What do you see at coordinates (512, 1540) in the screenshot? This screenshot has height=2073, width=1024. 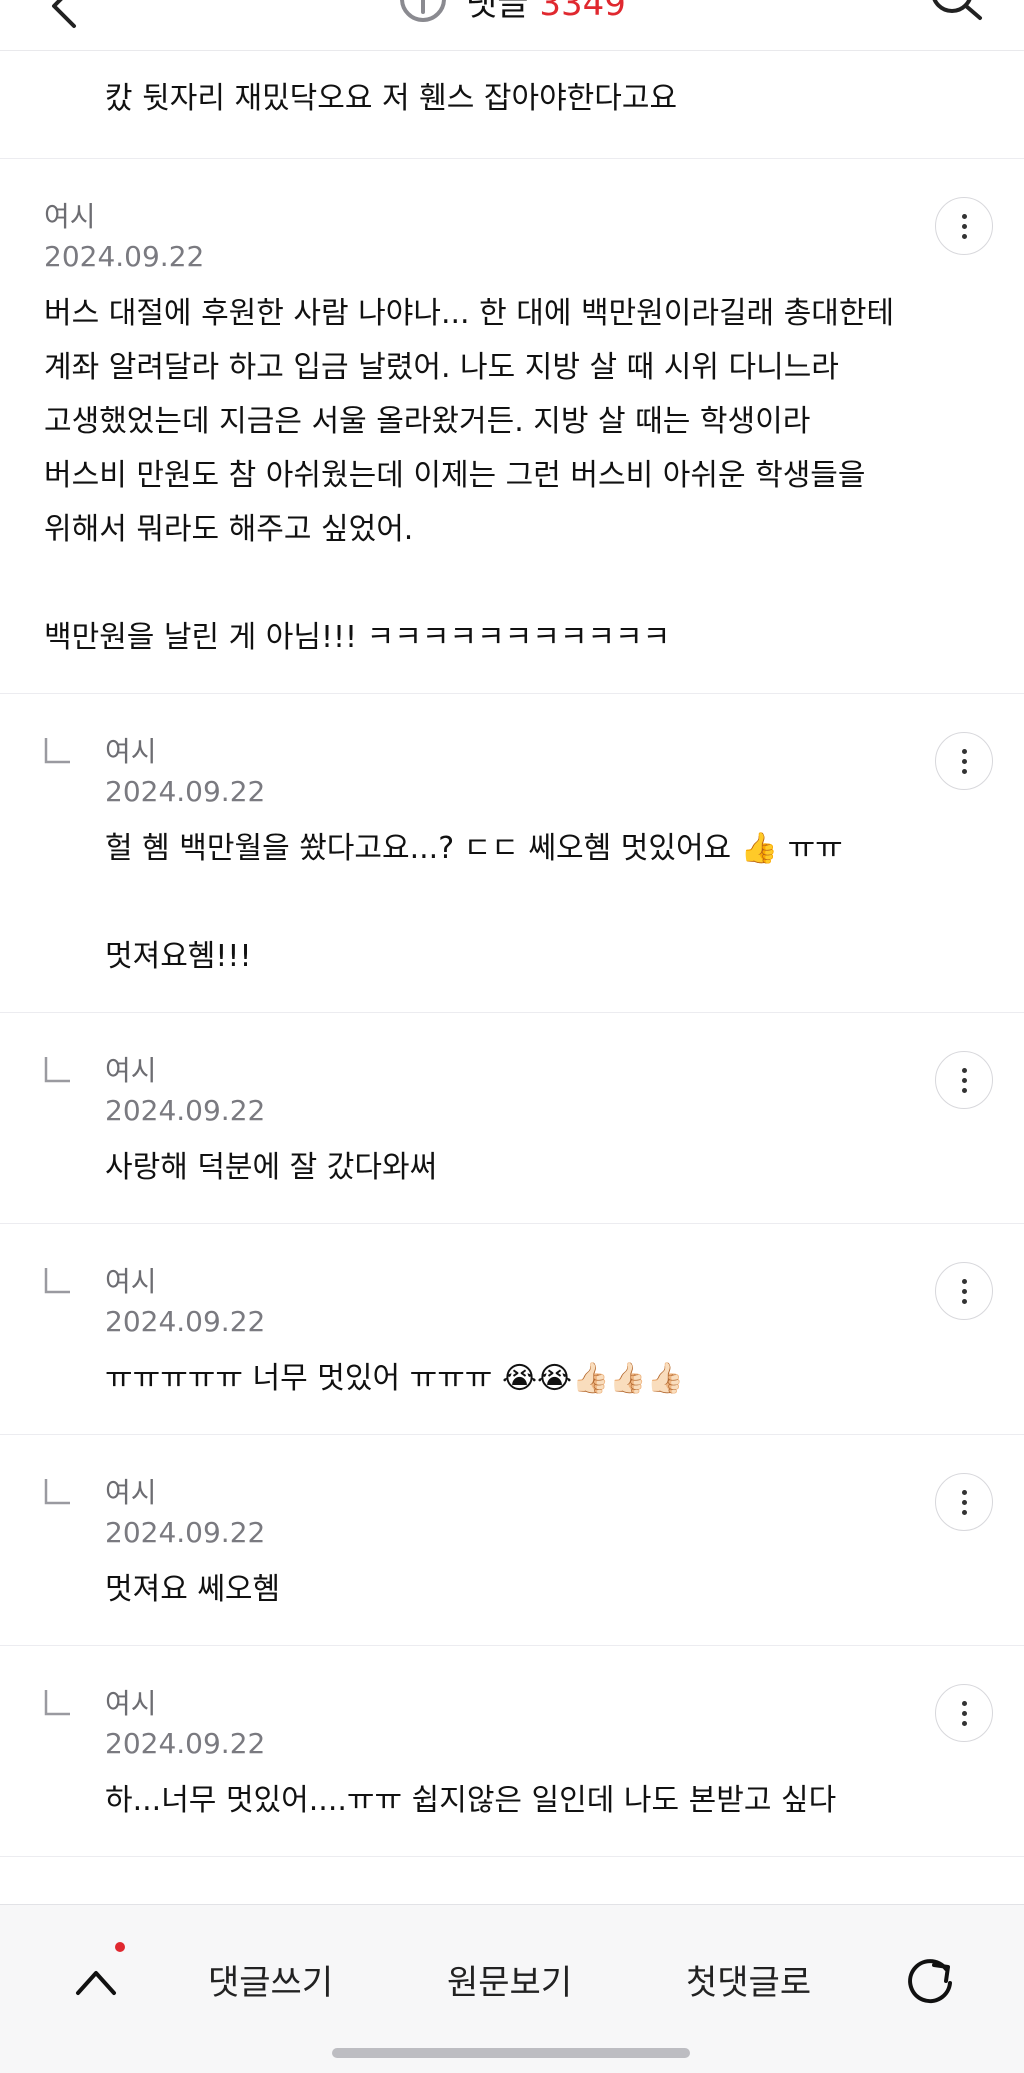 I see `reply-item: 여시 2024.09.22 멋져요 쎄오혬` at bounding box center [512, 1540].